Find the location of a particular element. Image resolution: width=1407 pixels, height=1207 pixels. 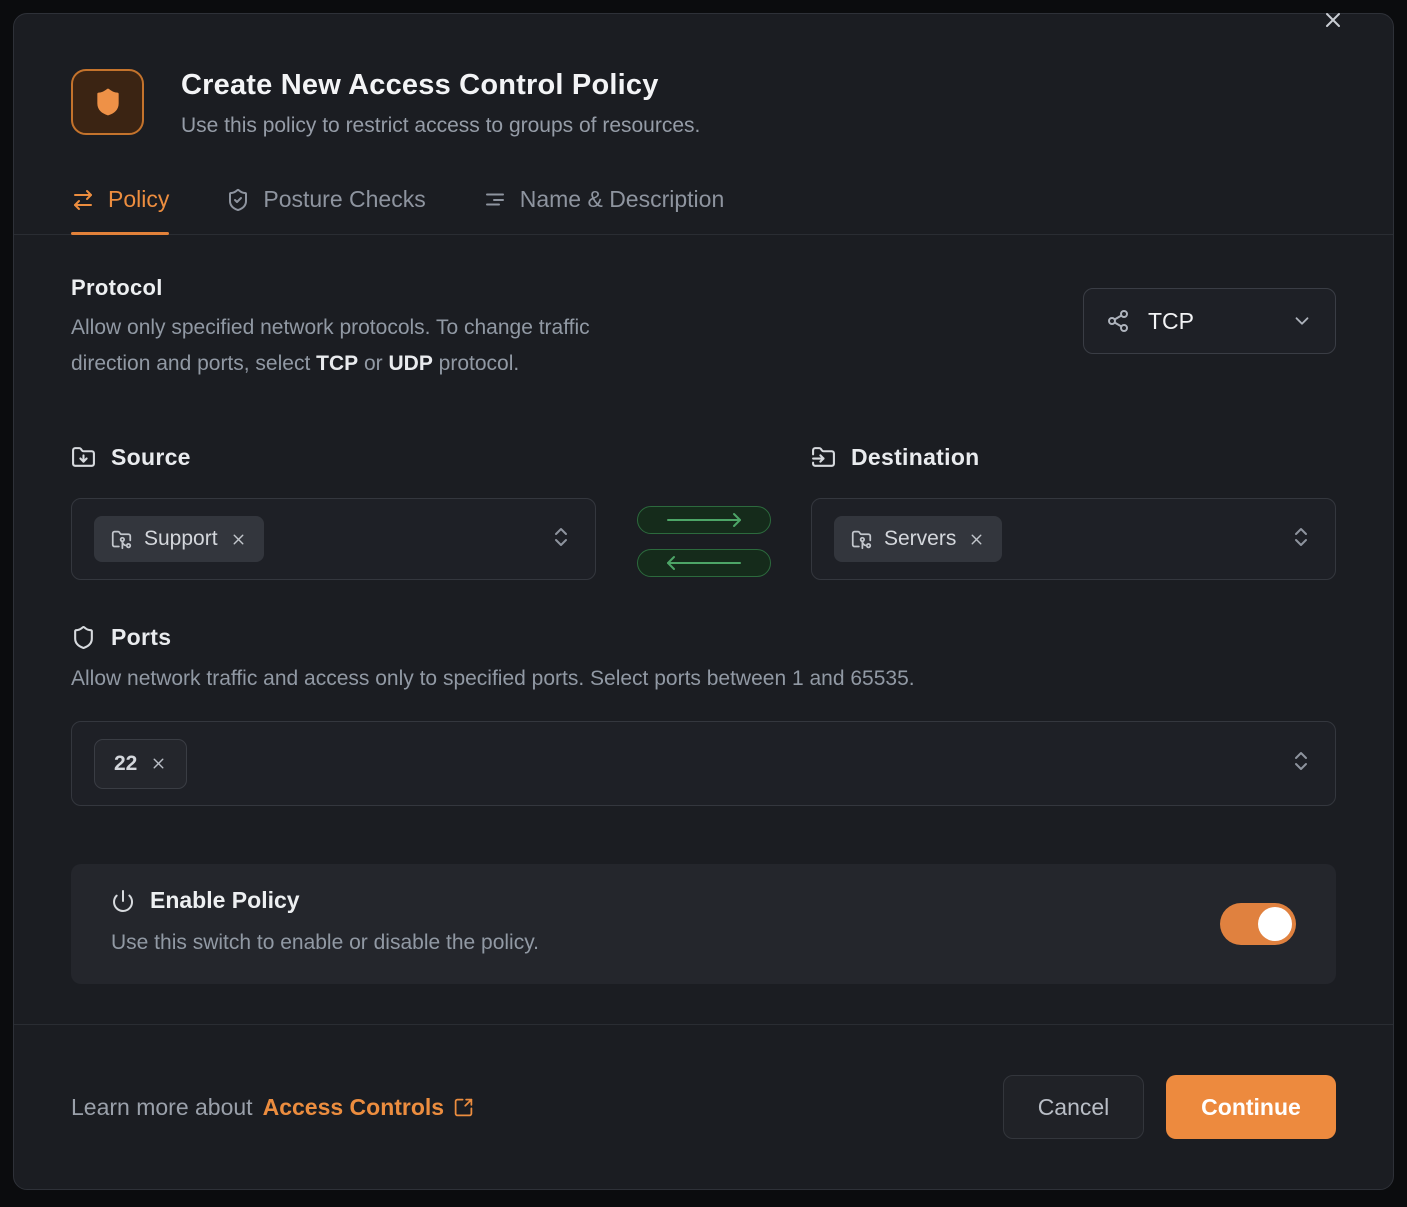

text-lines-icon is located at coordinates (494, 199).